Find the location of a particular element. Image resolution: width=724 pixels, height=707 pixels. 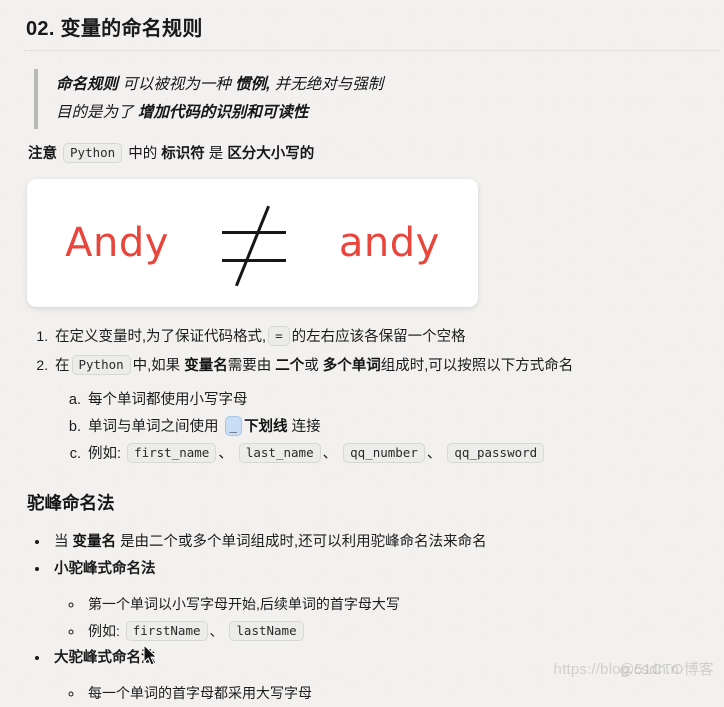

camel-b3-label: 大驼峰式命名法 is located at coordinates (105, 658).